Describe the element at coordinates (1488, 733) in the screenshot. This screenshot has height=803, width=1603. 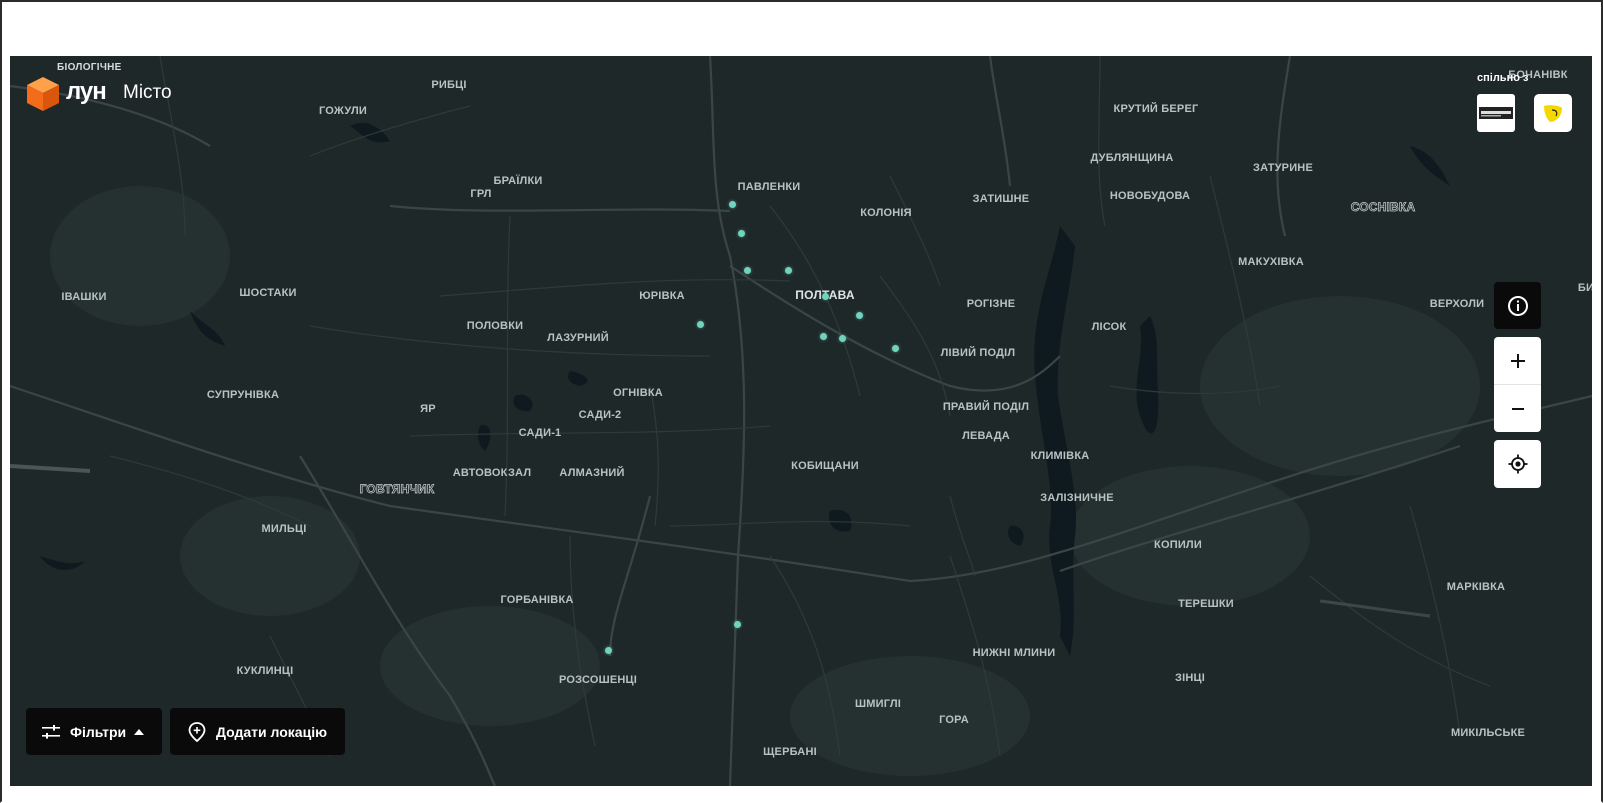
I see `place-label-mykilske: МИКІЛЬСЬКЕ` at that location.